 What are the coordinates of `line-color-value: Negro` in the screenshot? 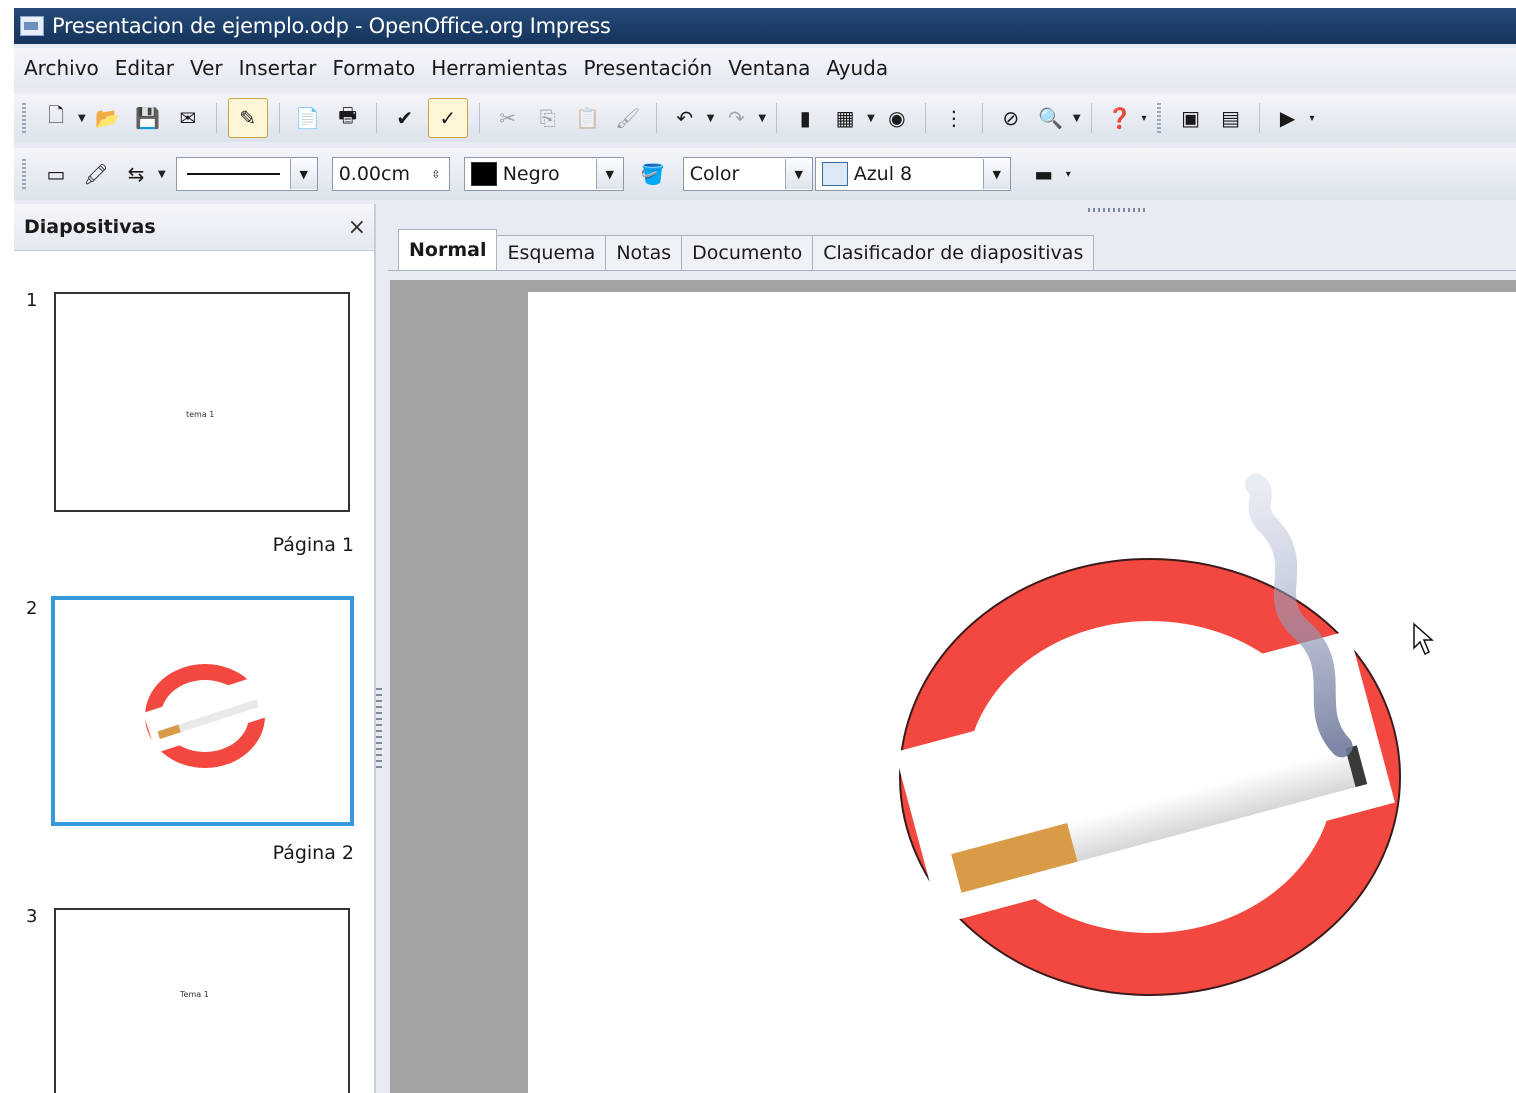 It's located at (531, 174).